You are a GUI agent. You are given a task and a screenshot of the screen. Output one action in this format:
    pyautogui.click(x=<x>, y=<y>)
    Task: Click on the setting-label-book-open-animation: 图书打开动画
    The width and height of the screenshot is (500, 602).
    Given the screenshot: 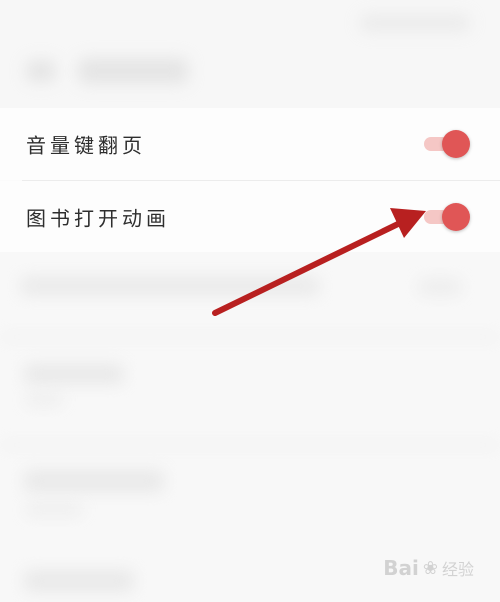 What is the action you would take?
    pyautogui.click(x=98, y=218)
    